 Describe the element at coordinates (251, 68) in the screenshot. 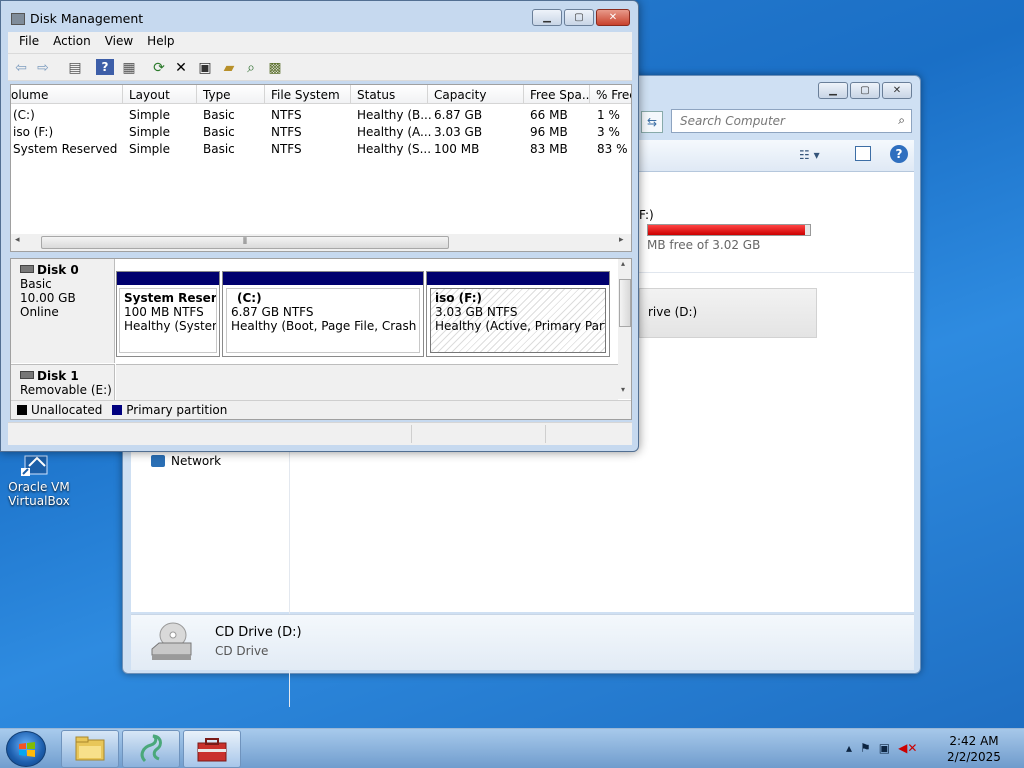

I see `explore-icon: ⌕` at that location.